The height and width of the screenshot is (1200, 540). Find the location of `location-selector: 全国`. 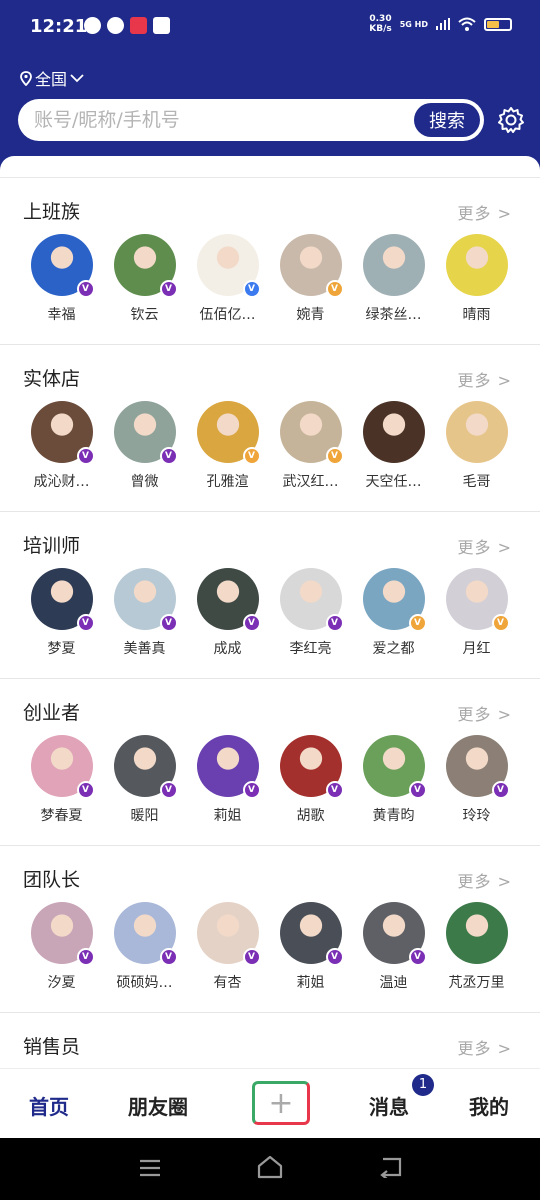

location-selector: 全国 is located at coordinates (52, 78).